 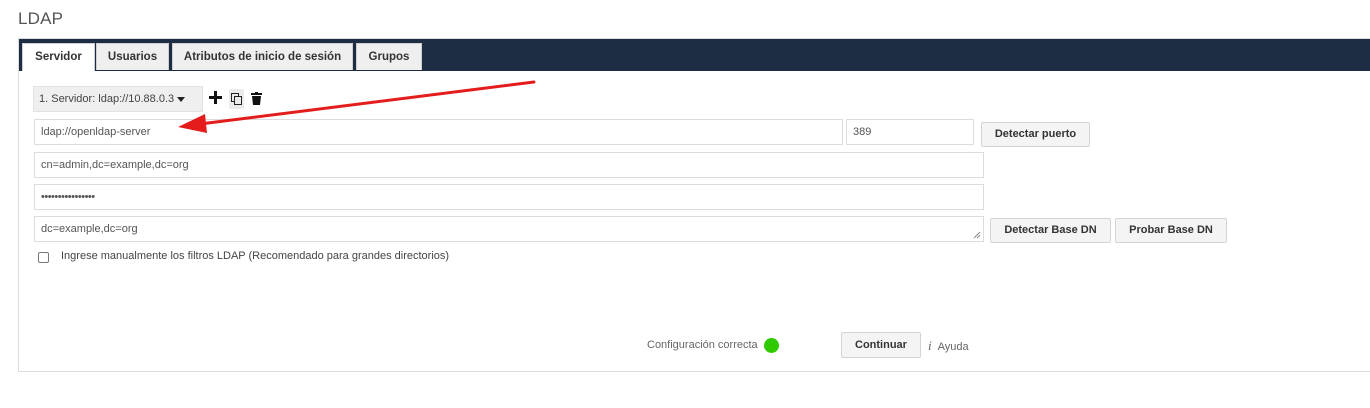 What do you see at coordinates (1050, 230) in the screenshot?
I see `detect-base-dn-button: Detectar Base DN` at bounding box center [1050, 230].